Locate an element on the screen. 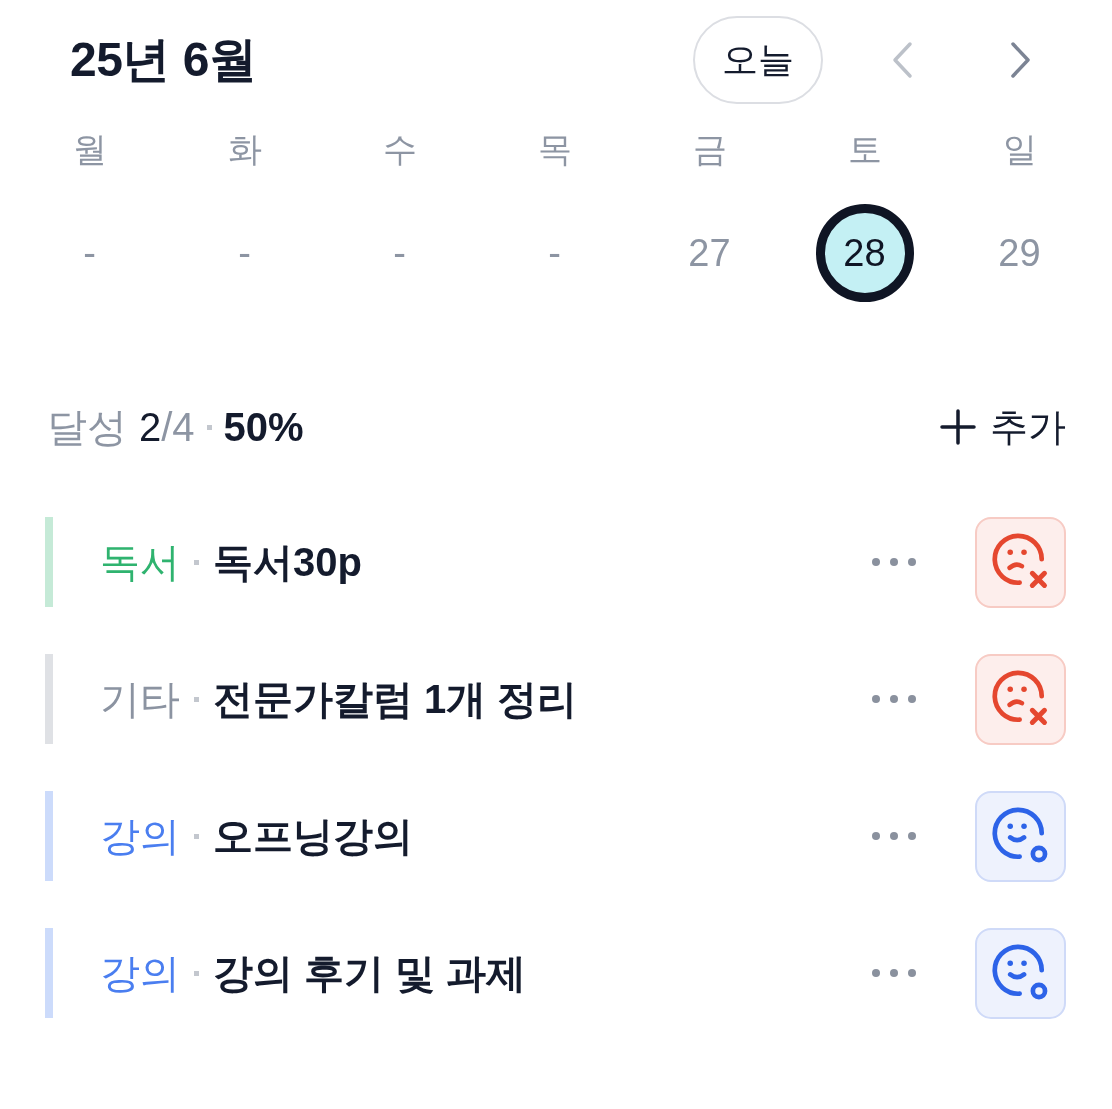 This screenshot has width=1112, height=1109. plus-icon is located at coordinates (958, 427).